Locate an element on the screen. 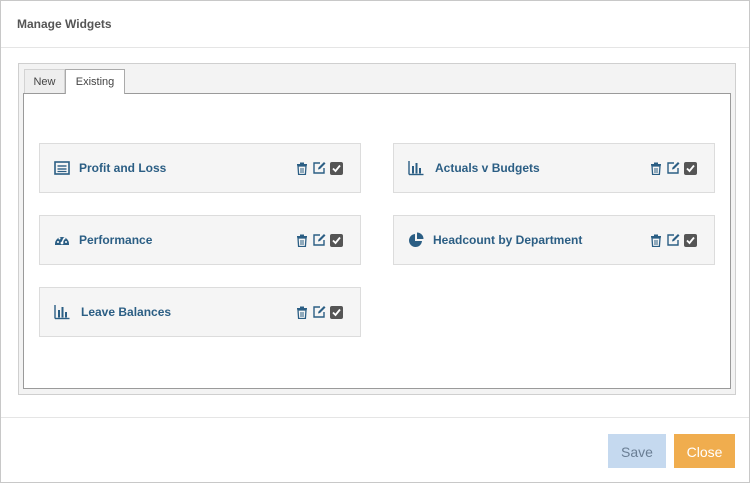 This screenshot has height=483, width=750. pie-chart-icon is located at coordinates (416, 239).